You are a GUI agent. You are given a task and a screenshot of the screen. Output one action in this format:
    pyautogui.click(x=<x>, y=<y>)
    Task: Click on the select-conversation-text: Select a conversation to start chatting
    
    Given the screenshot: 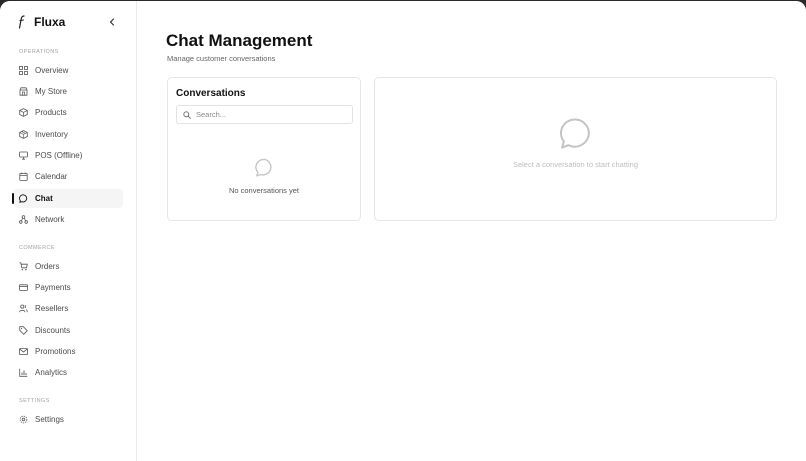 What is the action you would take?
    pyautogui.click(x=575, y=164)
    